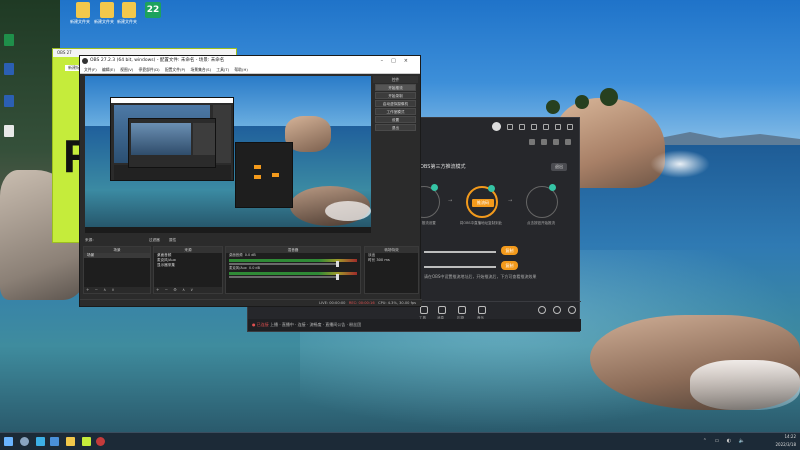  Describe the element at coordinates (556, 142) in the screenshot. I see `home-icon` at that location.